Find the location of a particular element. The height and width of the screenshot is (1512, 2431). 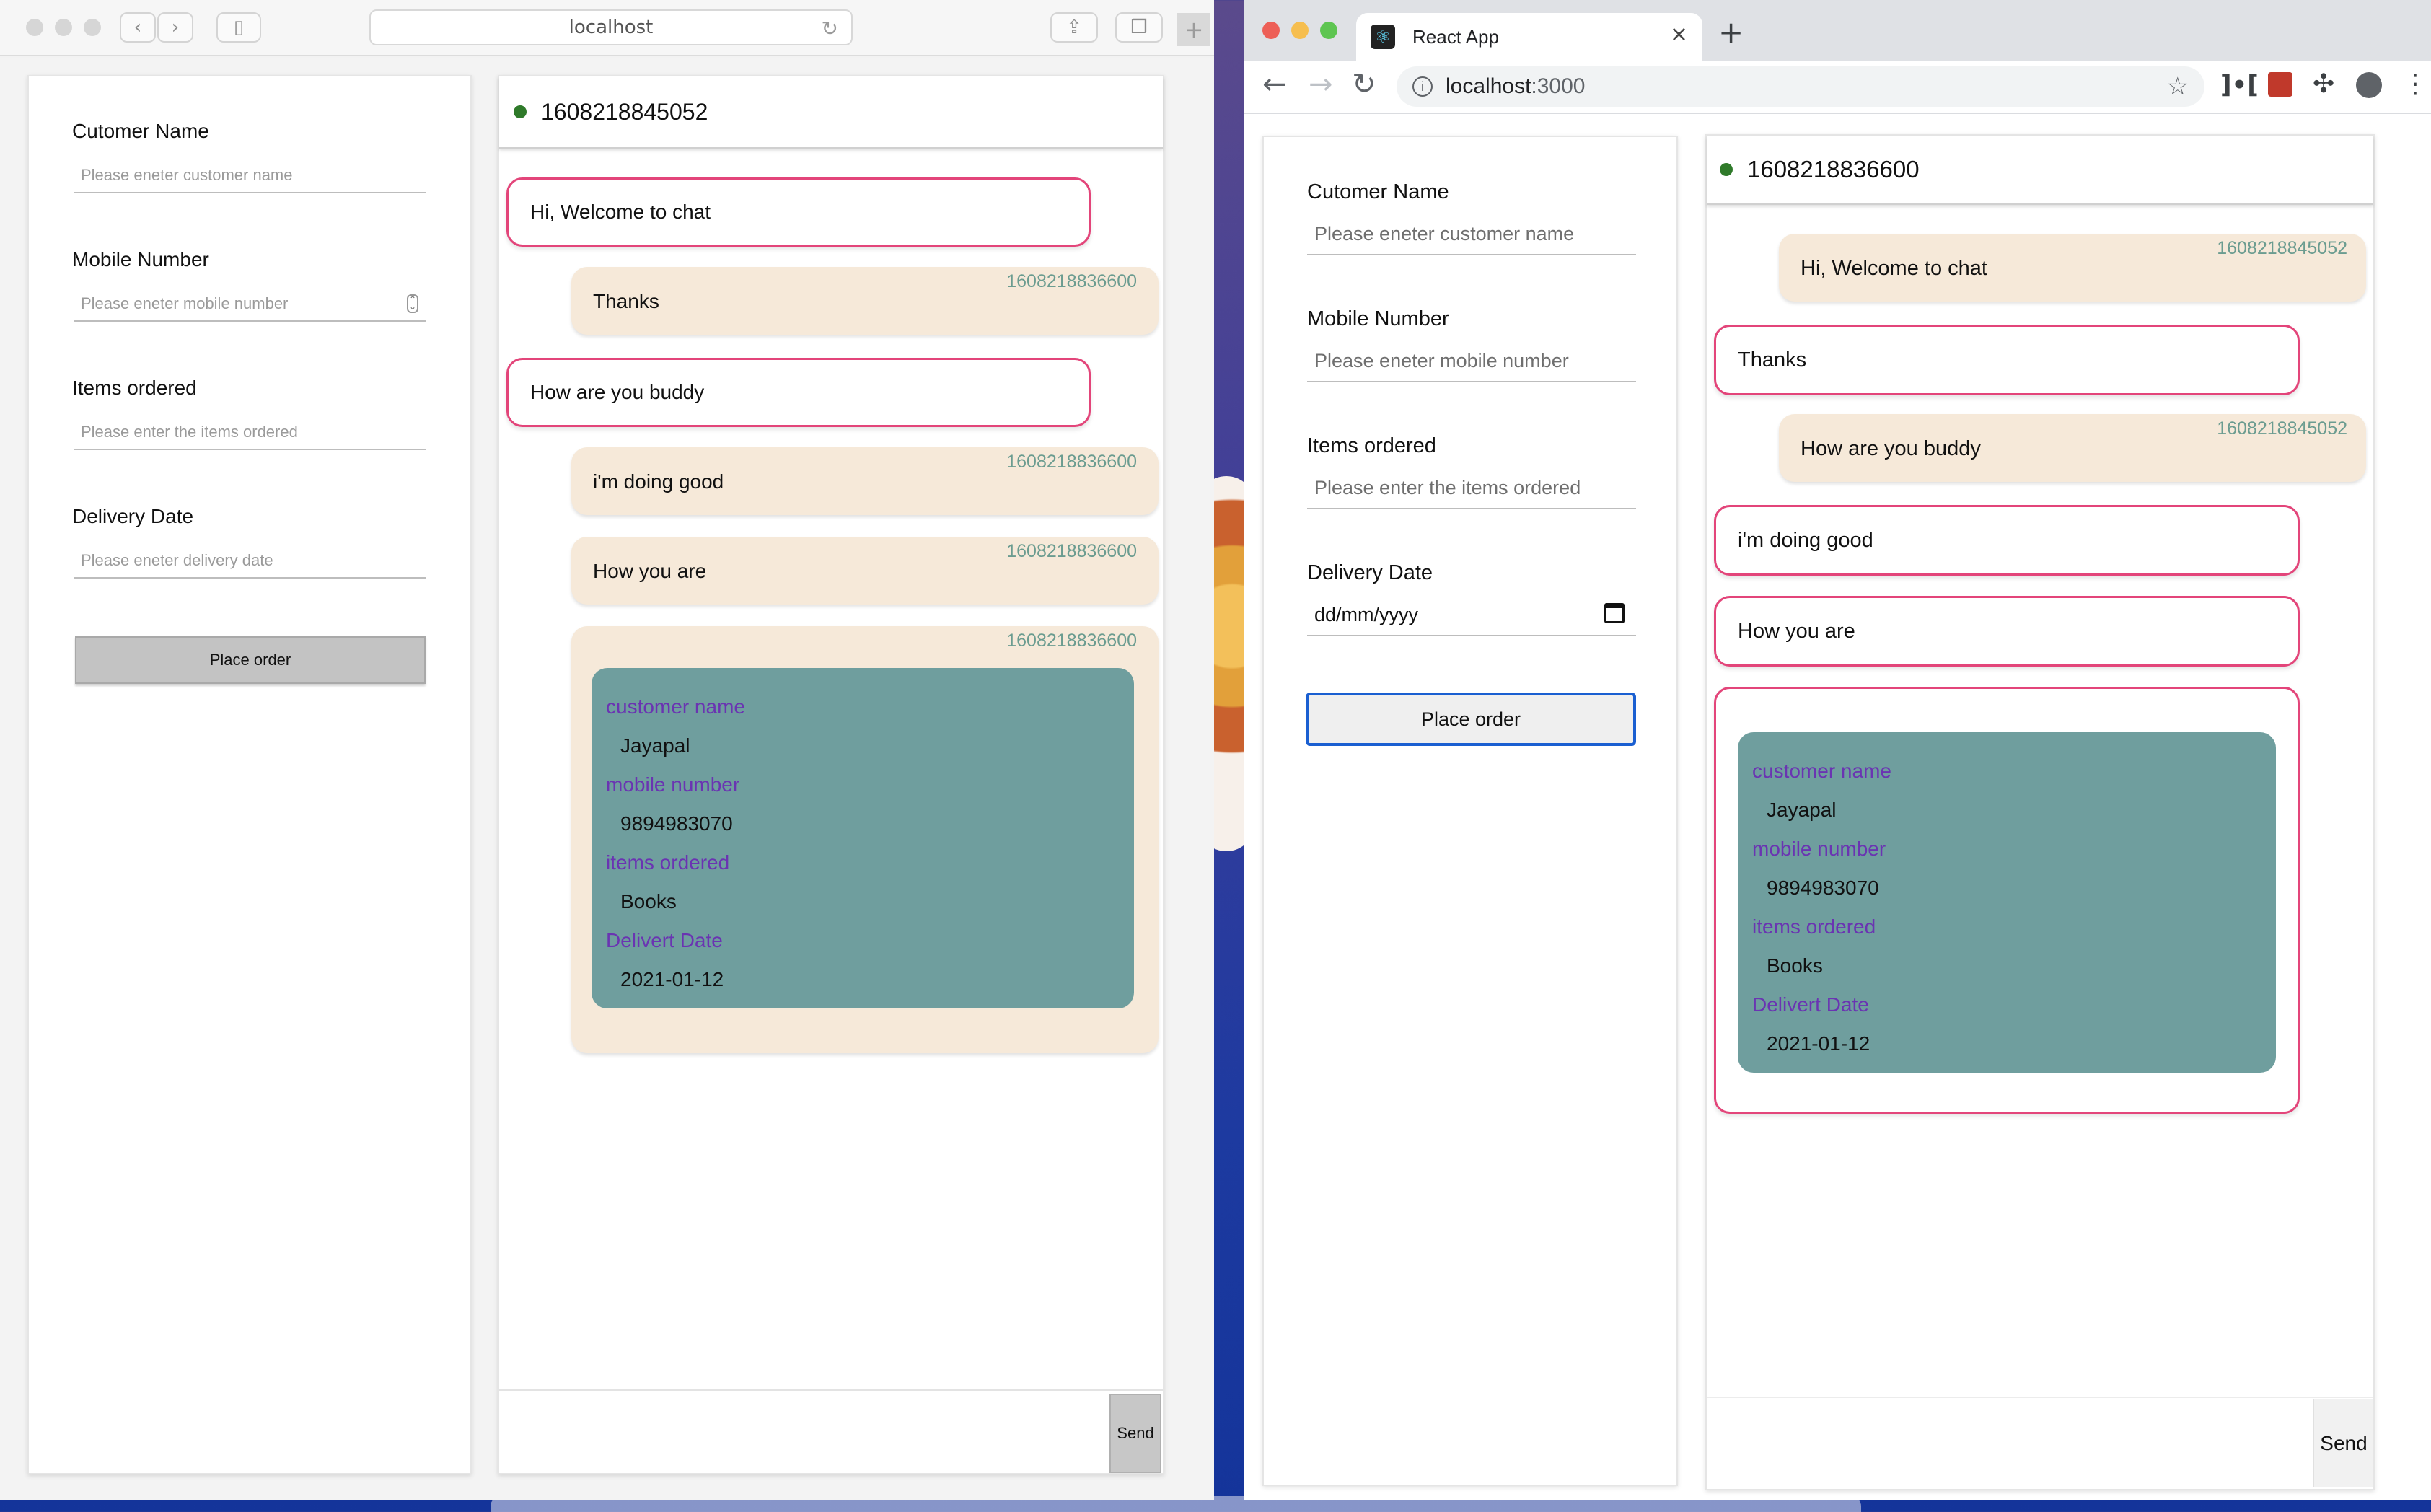

delivery-date-input: dd/mm/yyyy is located at coordinates (1472, 615).